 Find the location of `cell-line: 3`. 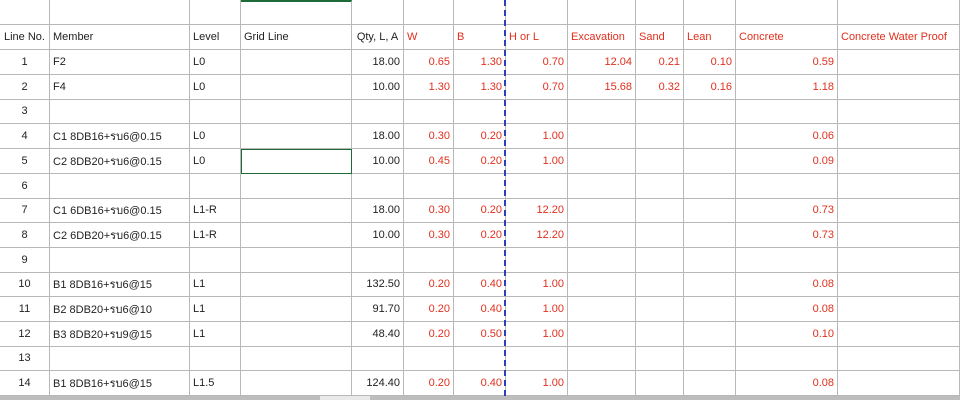

cell-line: 3 is located at coordinates (25, 111).